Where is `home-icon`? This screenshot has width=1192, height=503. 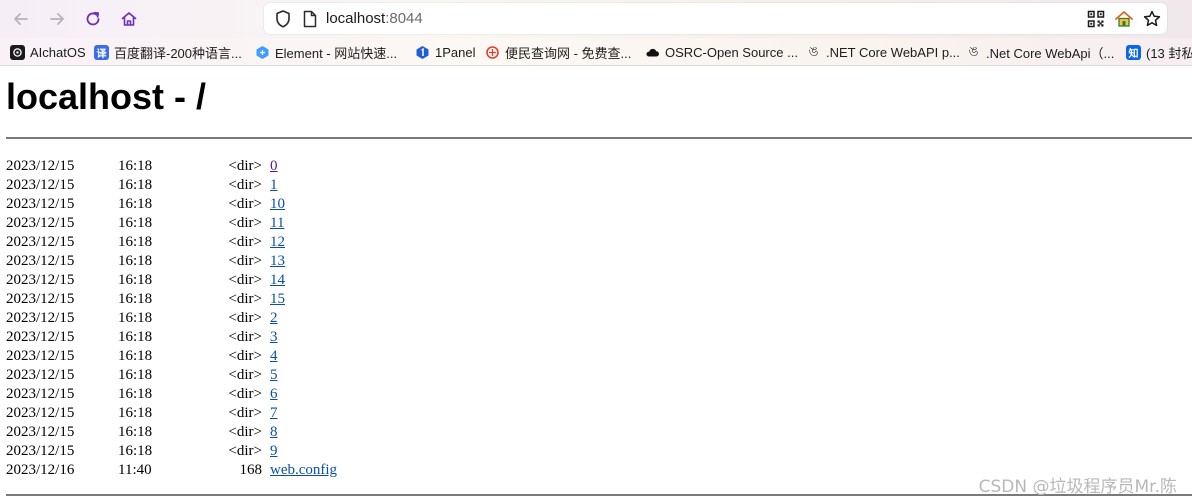
home-icon is located at coordinates (129, 19).